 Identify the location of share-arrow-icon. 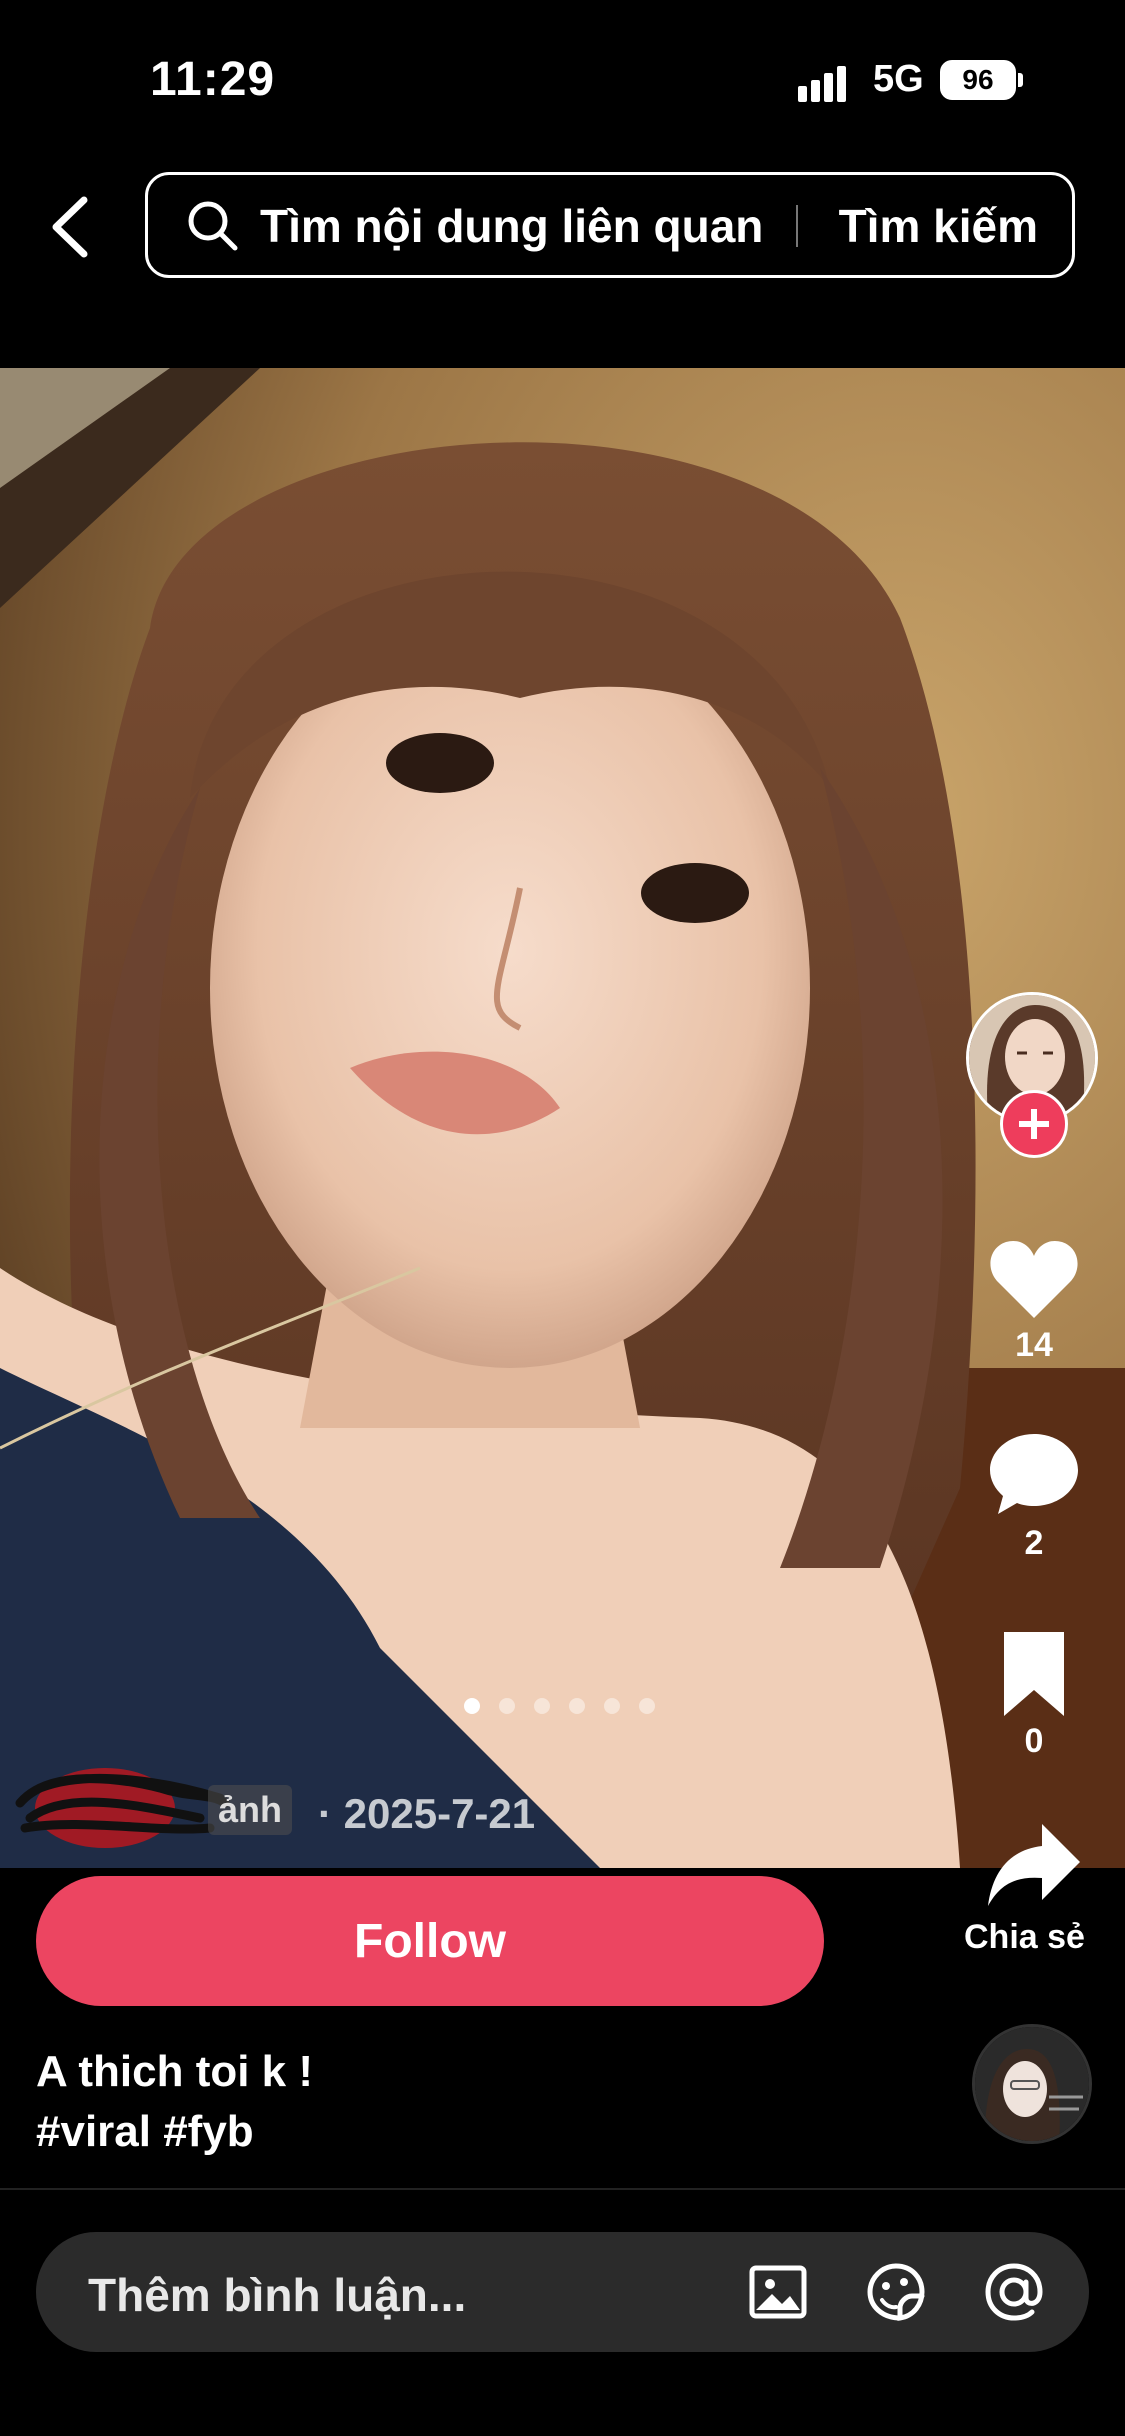
(1034, 1866).